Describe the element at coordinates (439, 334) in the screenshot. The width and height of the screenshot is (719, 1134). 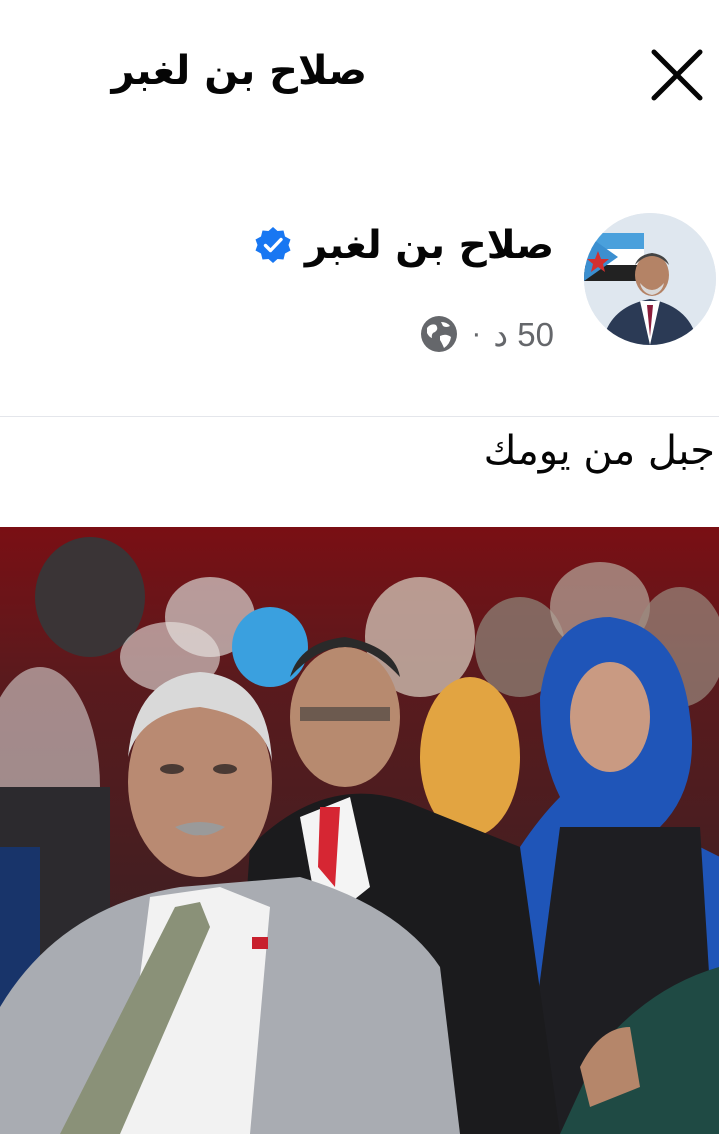
I see `globe-icon` at that location.